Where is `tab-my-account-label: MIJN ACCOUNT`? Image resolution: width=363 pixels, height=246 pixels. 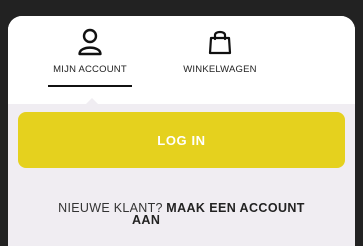 tab-my-account-label: MIJN ACCOUNT is located at coordinates (90, 69).